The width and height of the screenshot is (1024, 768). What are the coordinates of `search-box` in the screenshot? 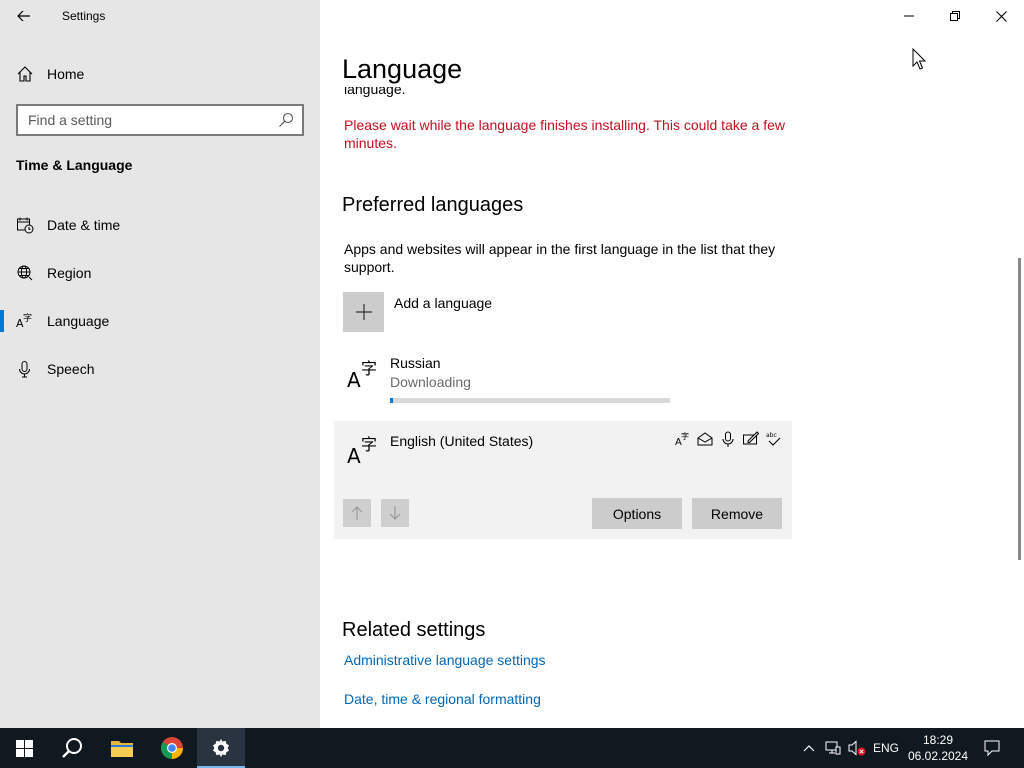 It's located at (160, 120).